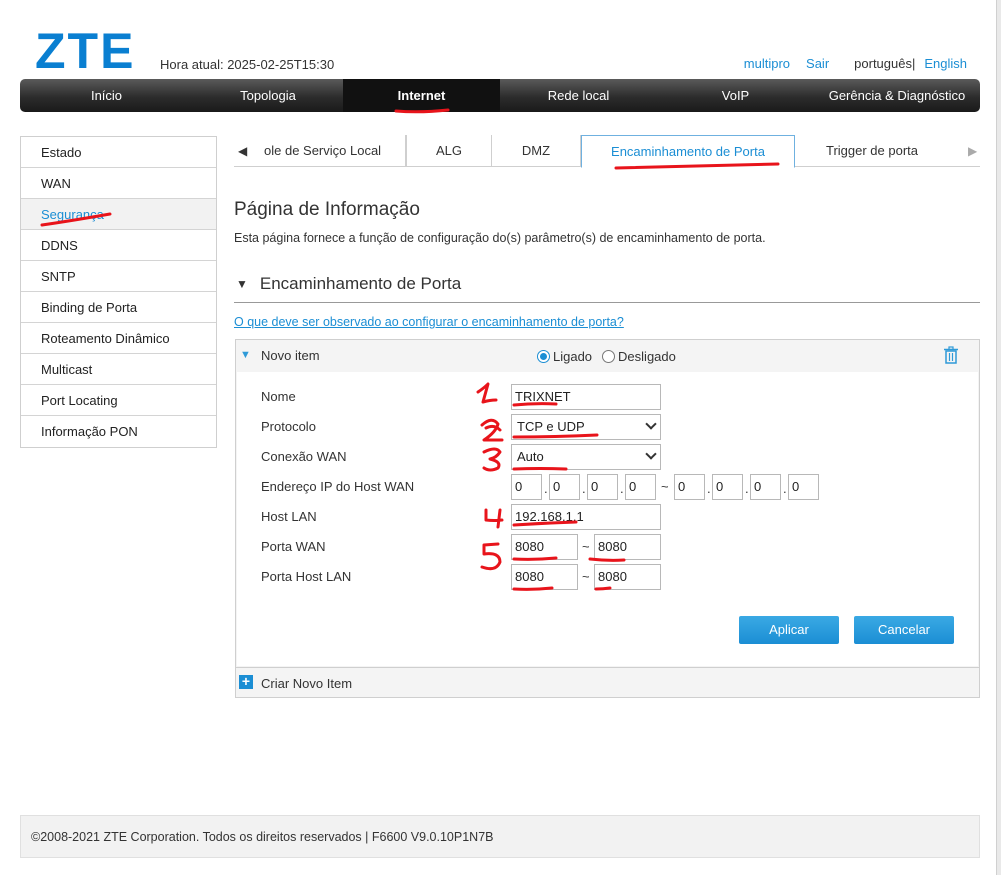 This screenshot has width=1001, height=875. I want to click on wan-ip-start-octet-4: 0, so click(640, 487).